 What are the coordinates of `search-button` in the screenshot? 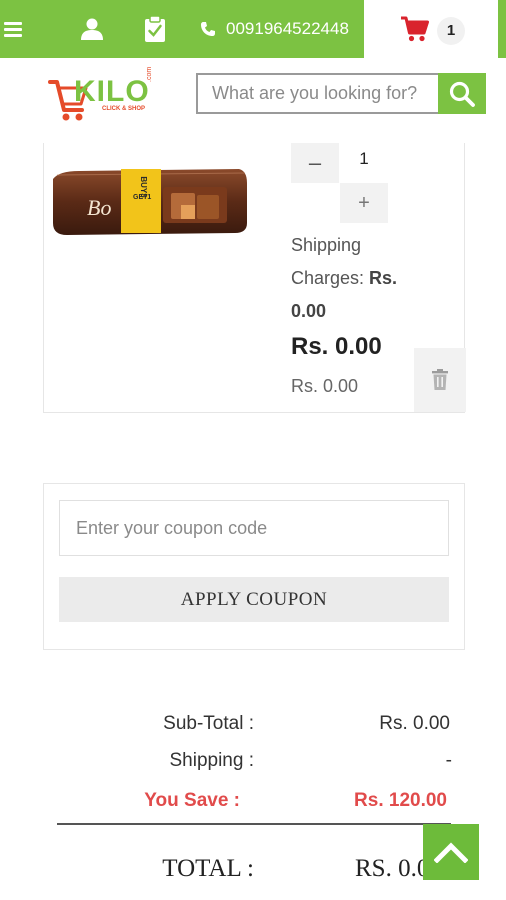 It's located at (462, 93).